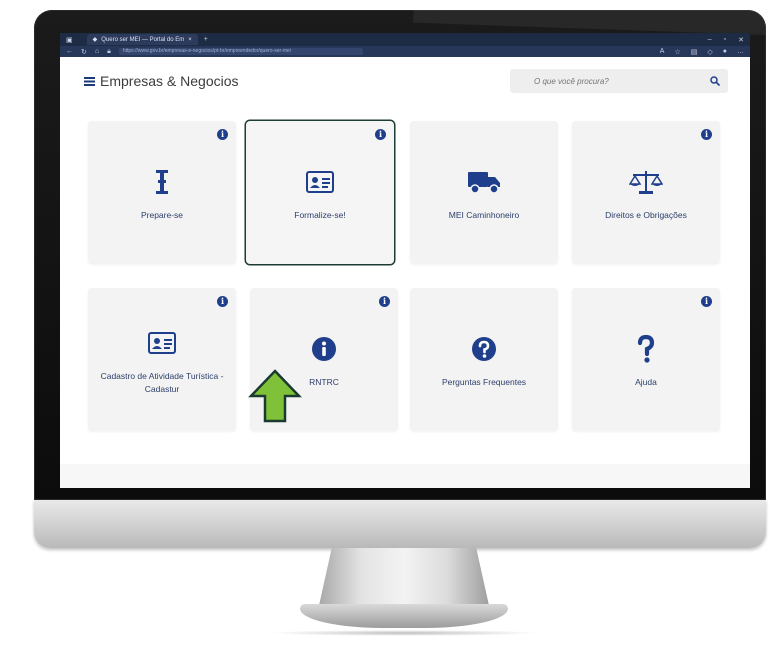 The image size is (783, 649). Describe the element at coordinates (715, 81) in the screenshot. I see `search-icon` at that location.